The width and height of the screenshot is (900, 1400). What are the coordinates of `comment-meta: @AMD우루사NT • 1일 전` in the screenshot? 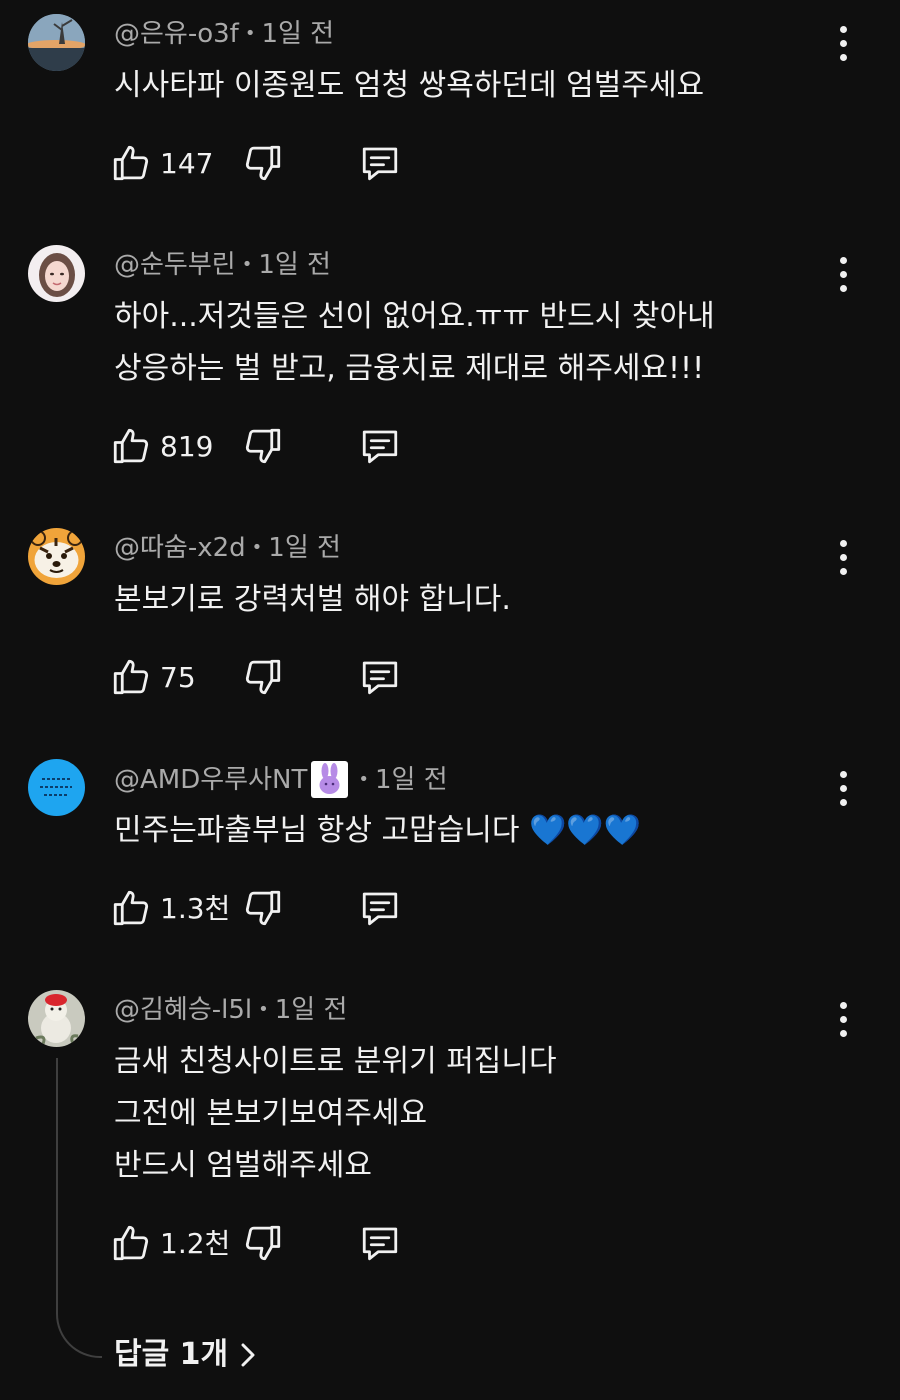 It's located at (281, 779).